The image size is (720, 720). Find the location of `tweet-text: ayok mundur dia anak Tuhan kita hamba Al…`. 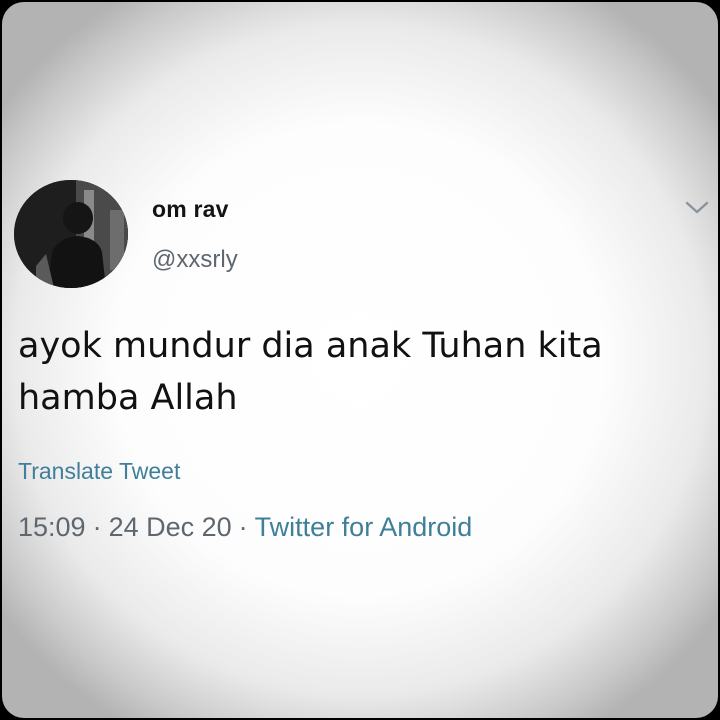

tweet-text: ayok mundur dia anak Tuhan kita hamba Al… is located at coordinates (310, 372).